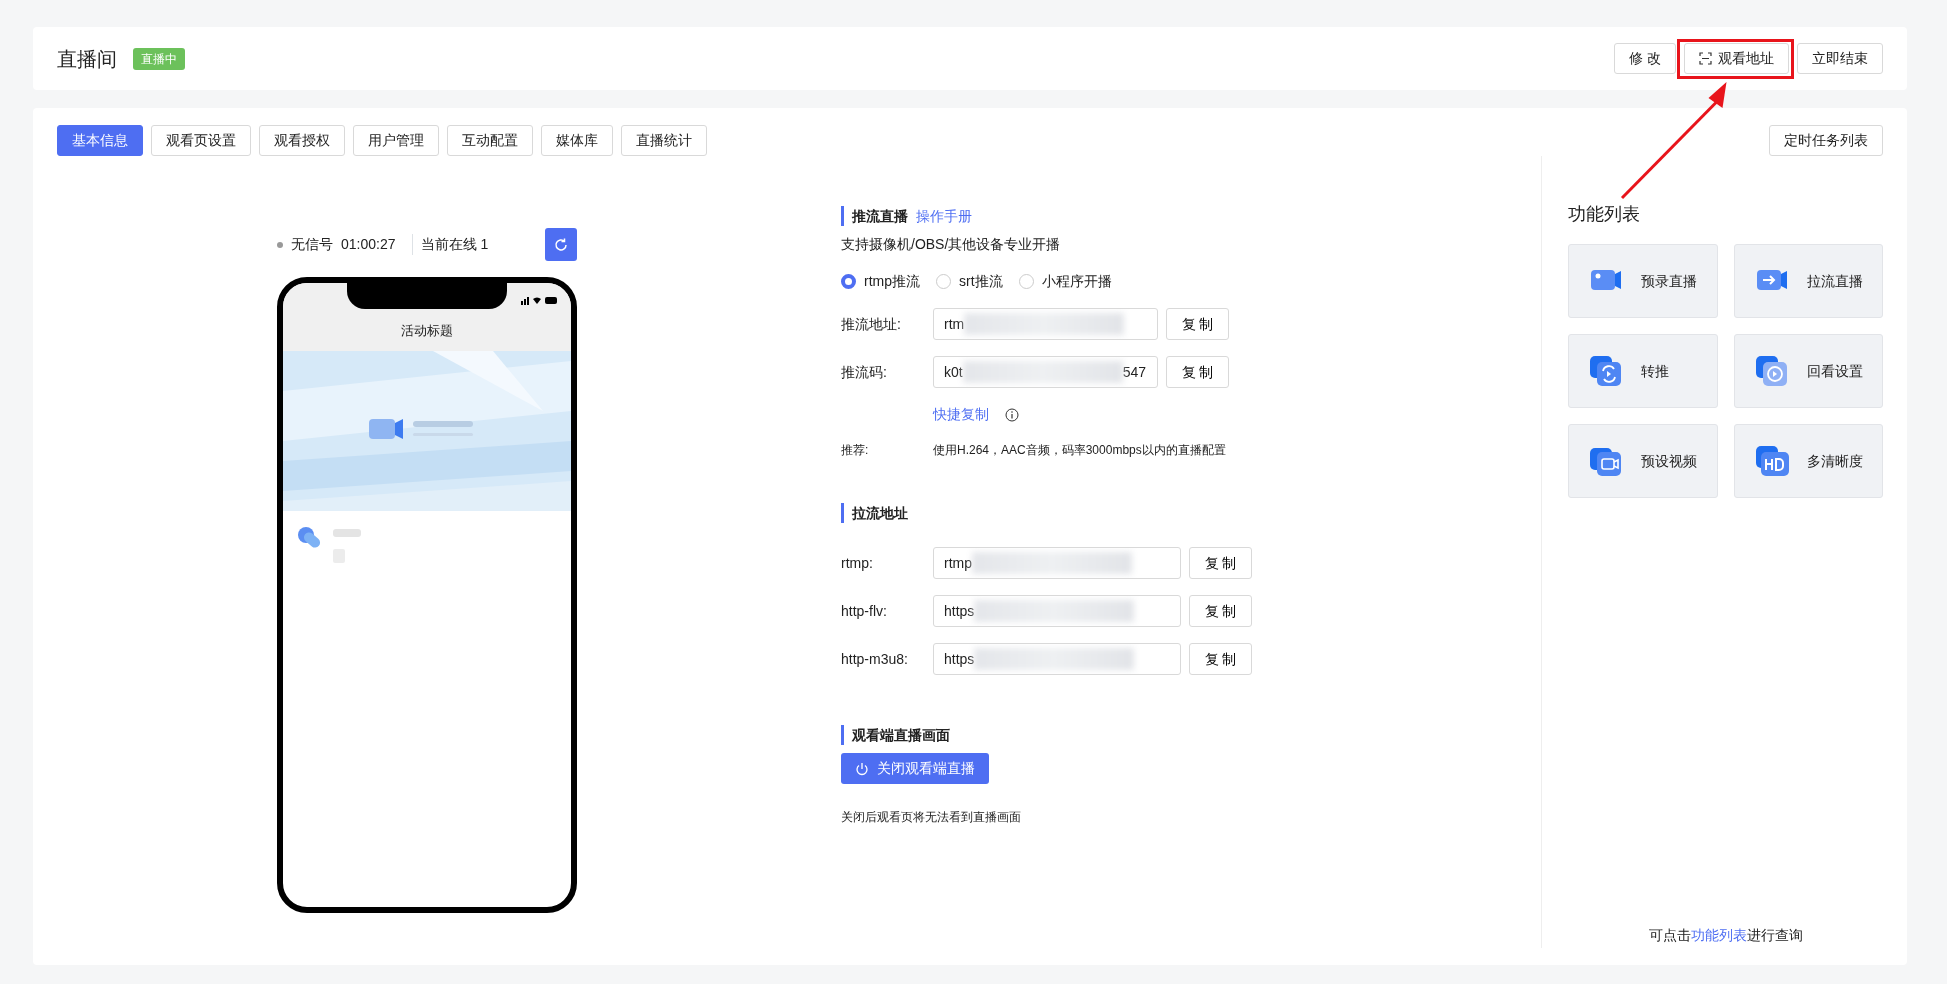 Image resolution: width=1947 pixels, height=984 pixels. What do you see at coordinates (915, 768) in the screenshot?
I see `close-viewer-button: 关闭观看端直播` at bounding box center [915, 768].